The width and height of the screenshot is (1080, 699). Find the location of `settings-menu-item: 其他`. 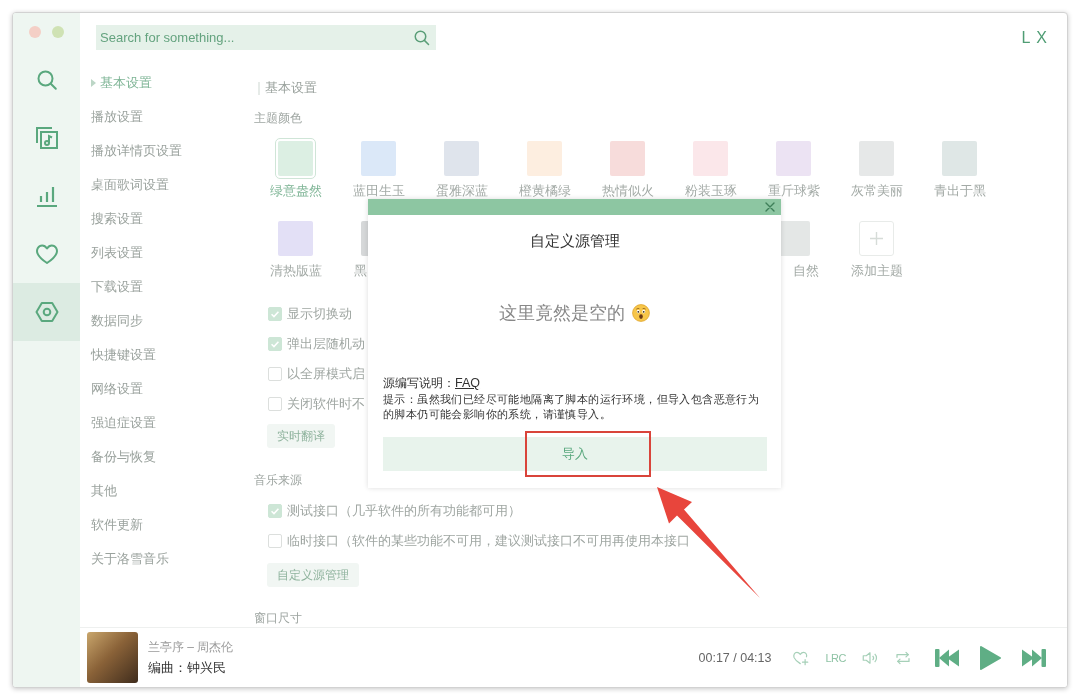

settings-menu-item: 其他 is located at coordinates (157, 491).